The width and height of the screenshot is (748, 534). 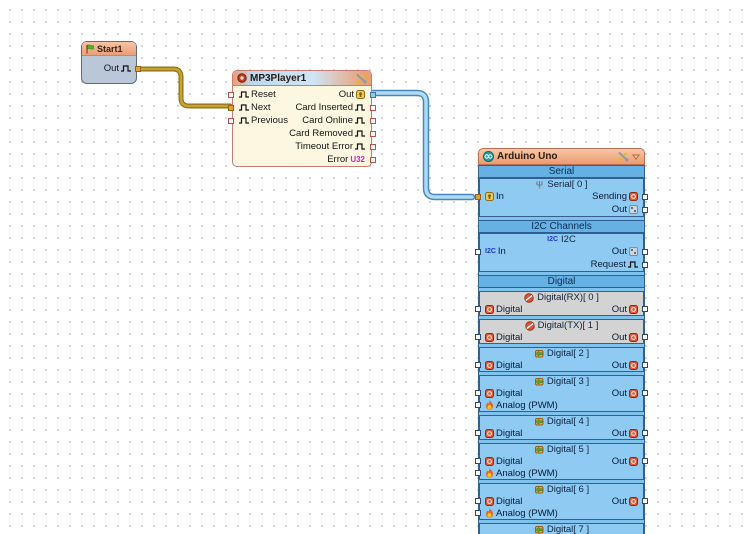 What do you see at coordinates (304, 159) in the screenshot?
I see `mp3-row-error: Error U32` at bounding box center [304, 159].